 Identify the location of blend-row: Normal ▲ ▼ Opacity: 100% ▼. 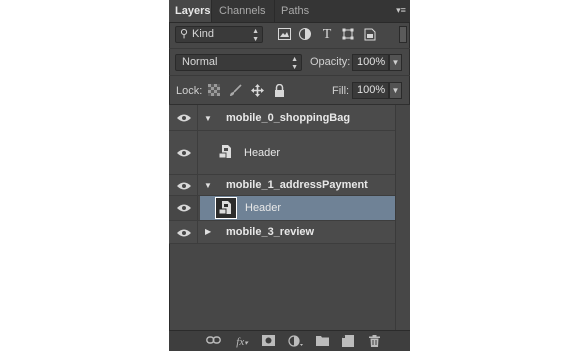
(289, 61).